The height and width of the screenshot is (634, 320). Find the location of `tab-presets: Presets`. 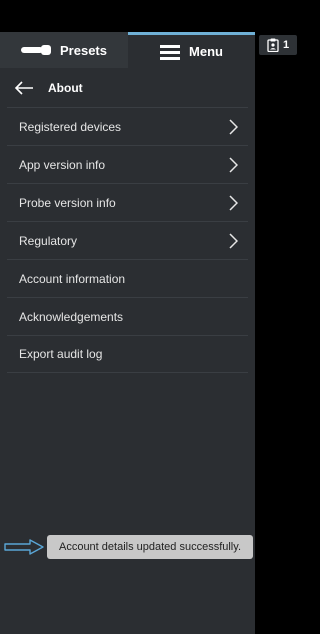

tab-presets: Presets is located at coordinates (64, 50).